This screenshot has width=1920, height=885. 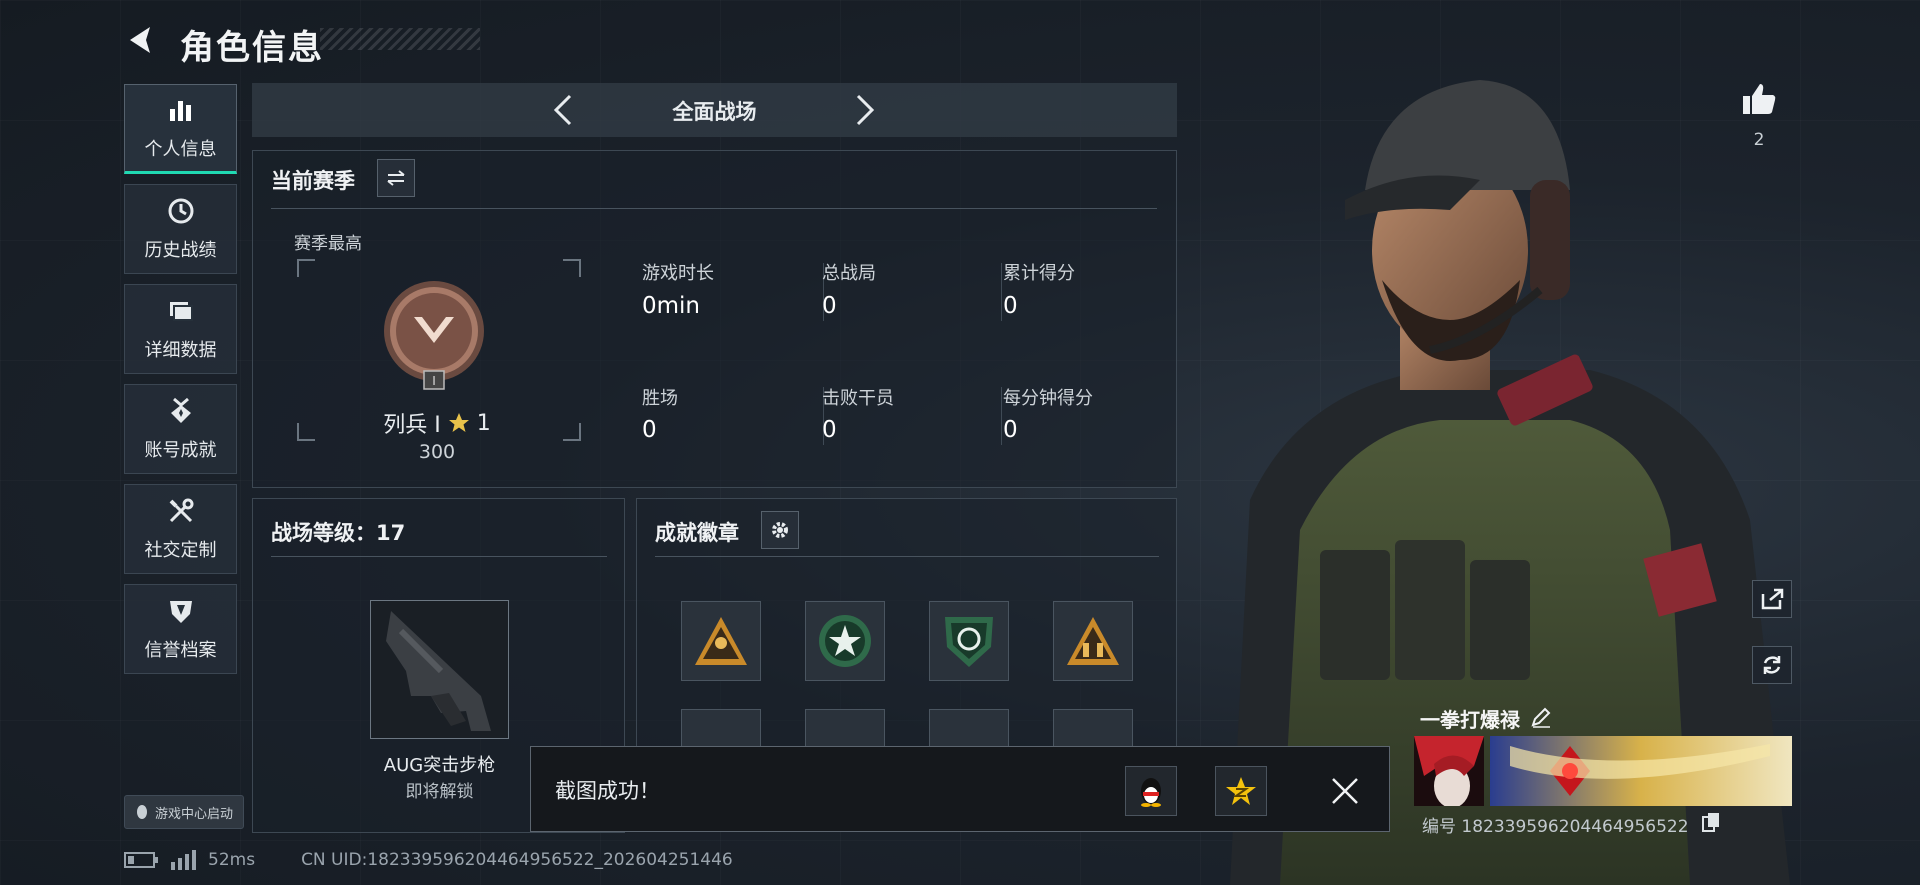 I want to click on edit-pencil-icon, so click(x=1541, y=717).